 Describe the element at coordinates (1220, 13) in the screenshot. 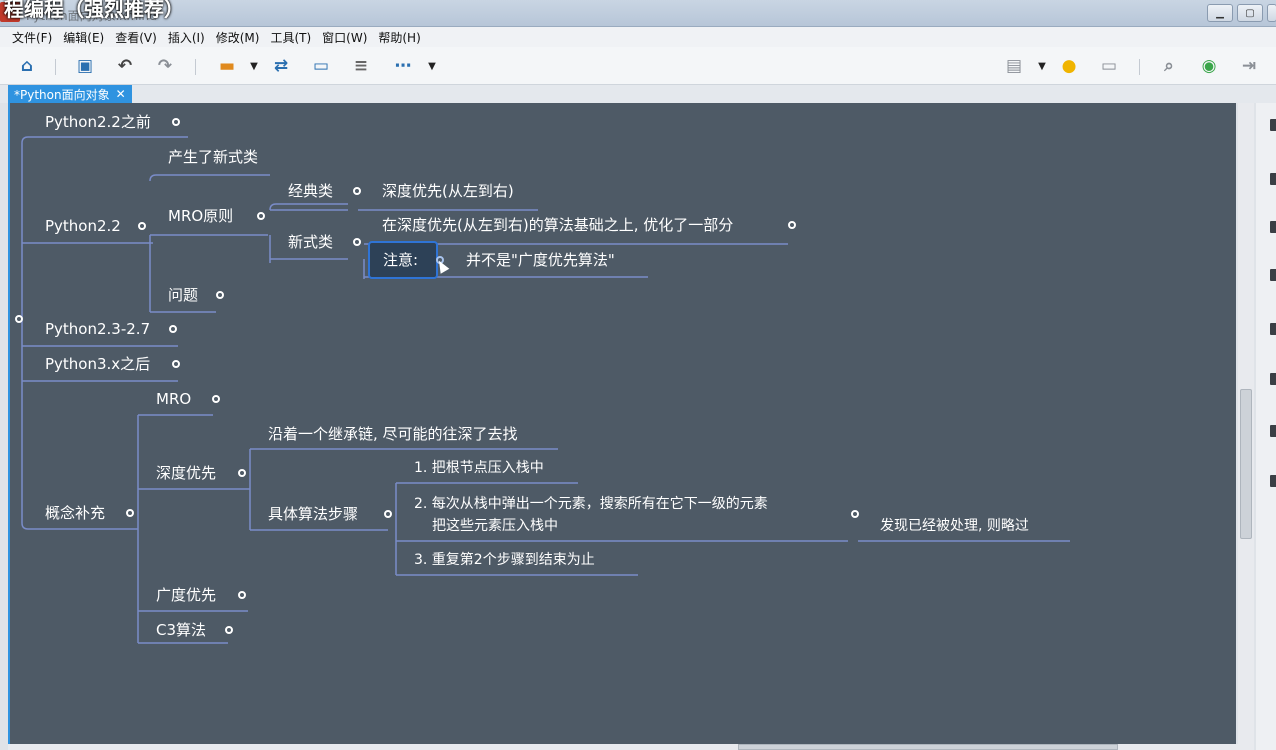

I see `minimize-button: ▁` at that location.